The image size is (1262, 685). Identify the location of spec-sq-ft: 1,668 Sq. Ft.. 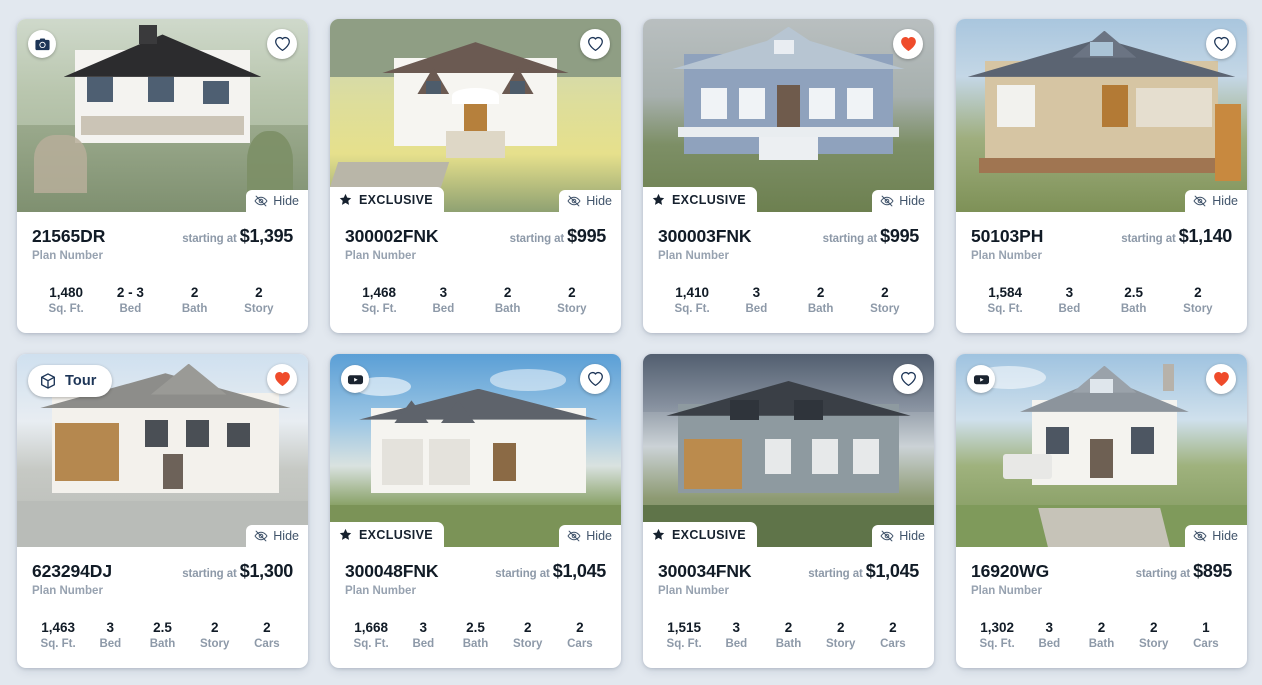
(371, 635).